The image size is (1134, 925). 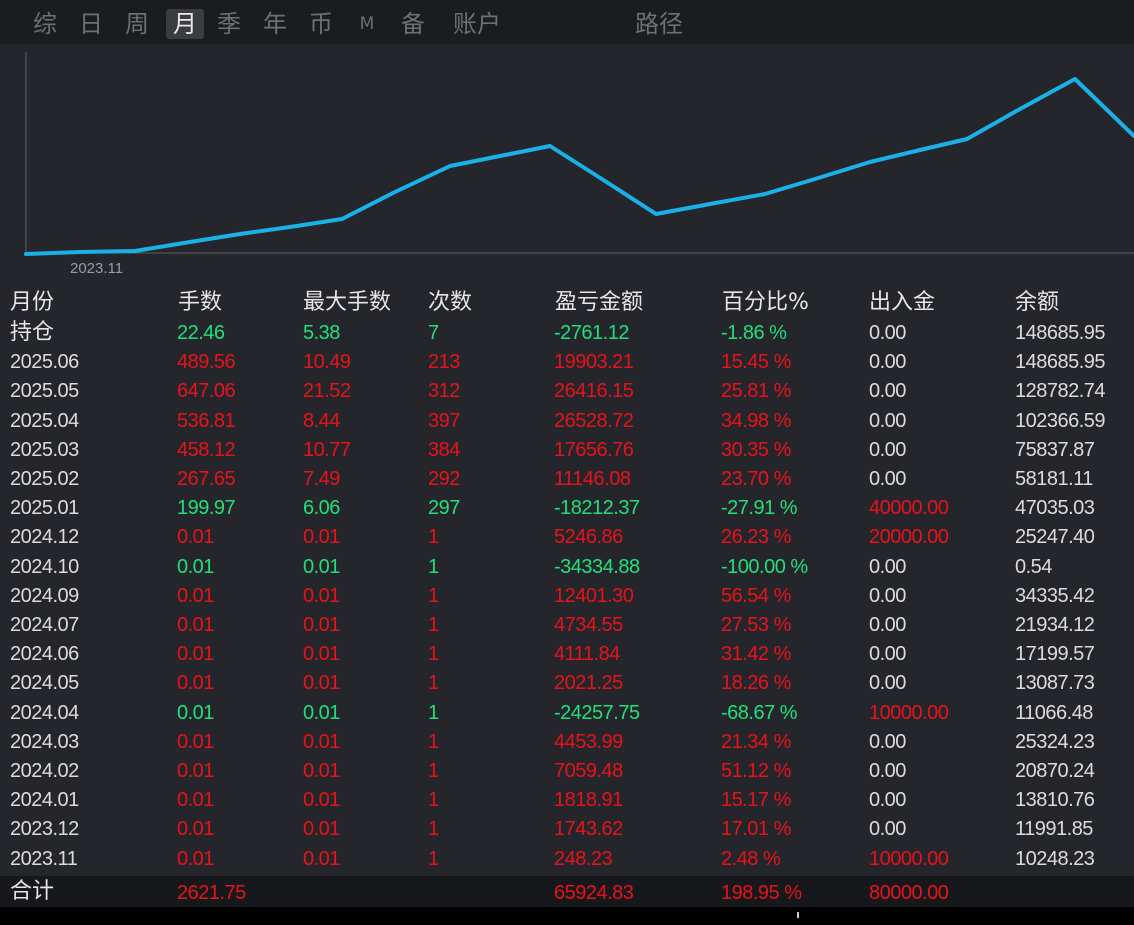 What do you see at coordinates (44, 771) in the screenshot?
I see `cell-month: 2024.02` at bounding box center [44, 771].